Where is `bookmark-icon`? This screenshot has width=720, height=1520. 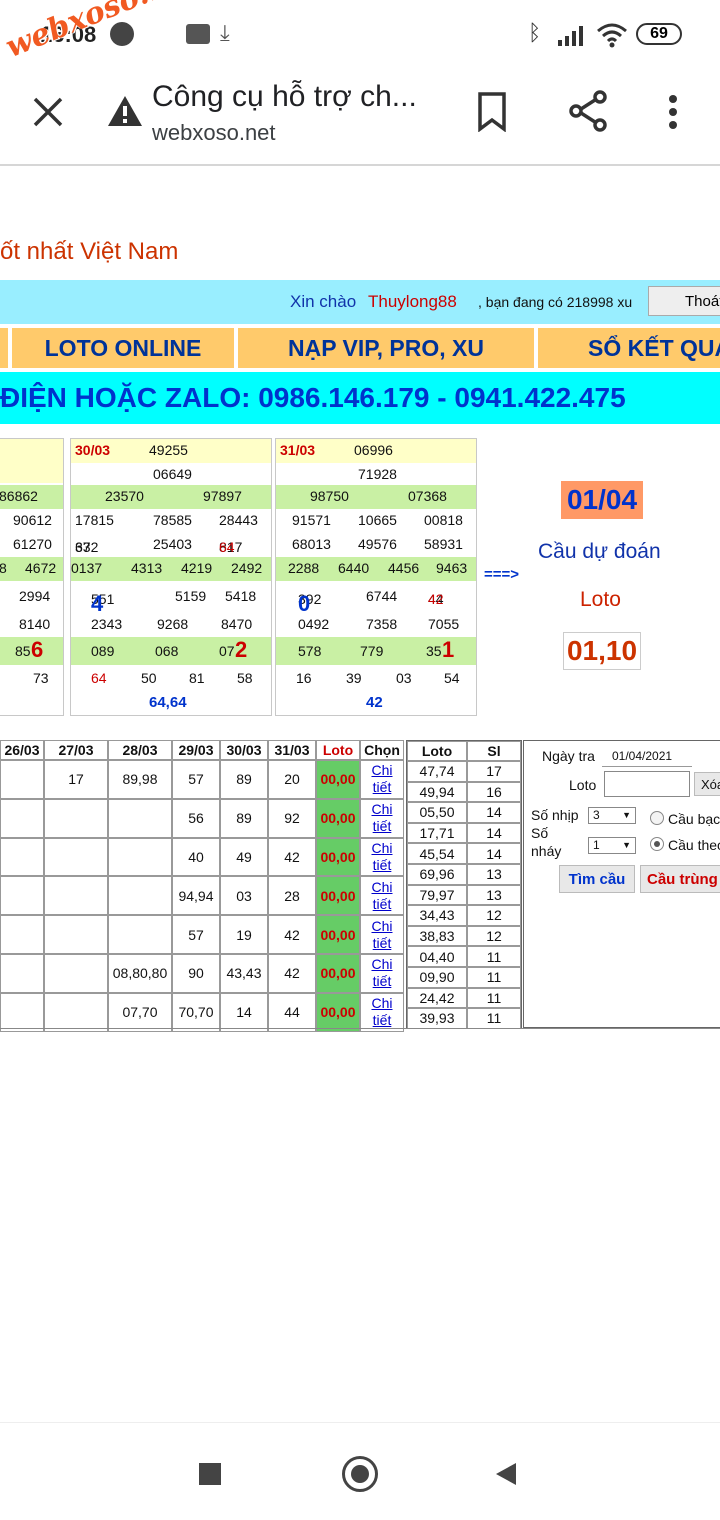
bookmark-icon is located at coordinates (492, 112).